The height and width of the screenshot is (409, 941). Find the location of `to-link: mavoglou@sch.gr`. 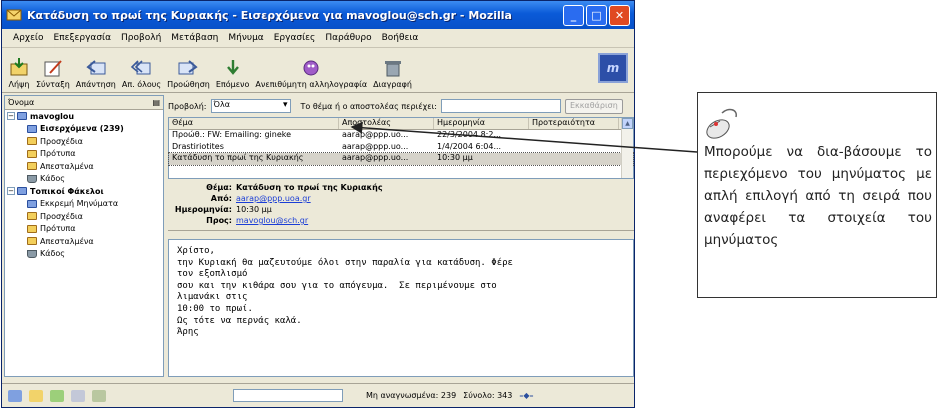

to-link: mavoglou@sch.gr is located at coordinates (272, 221).